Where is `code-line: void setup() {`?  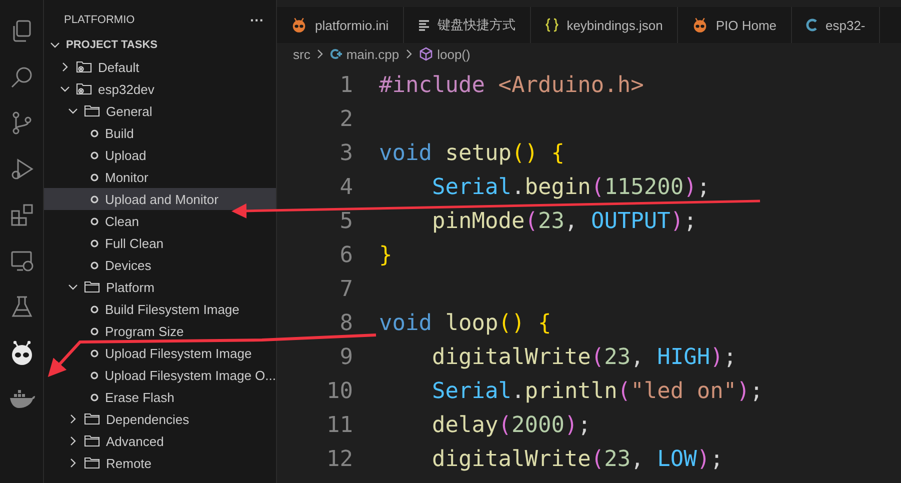 code-line: void setup() { is located at coordinates (471, 153).